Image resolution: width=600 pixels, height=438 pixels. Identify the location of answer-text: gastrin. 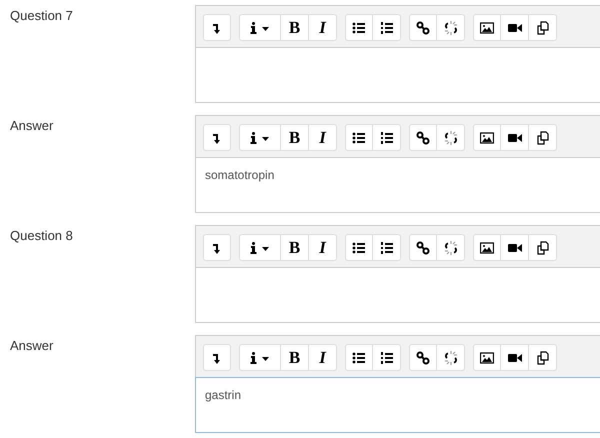
(223, 395).